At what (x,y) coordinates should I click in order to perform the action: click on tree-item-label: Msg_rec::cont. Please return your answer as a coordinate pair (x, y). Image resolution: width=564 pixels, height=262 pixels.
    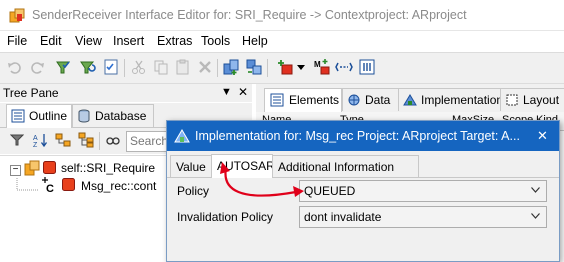
    Looking at the image, I should click on (118, 186).